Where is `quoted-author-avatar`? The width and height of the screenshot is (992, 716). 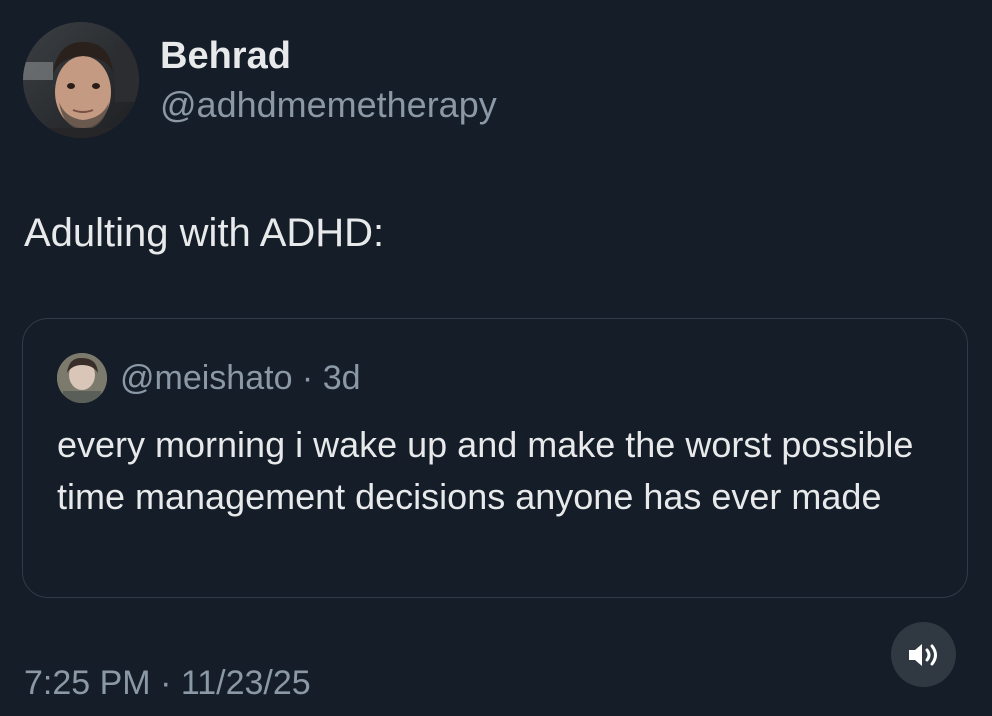 quoted-author-avatar is located at coordinates (82, 378).